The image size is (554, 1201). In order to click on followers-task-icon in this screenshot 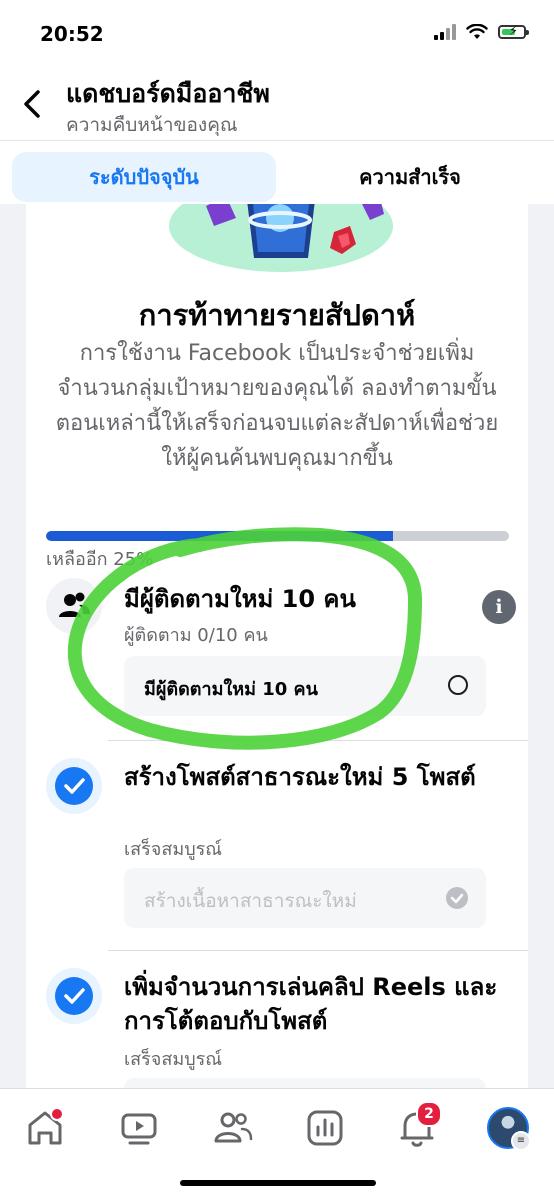, I will do `click(74, 606)`.